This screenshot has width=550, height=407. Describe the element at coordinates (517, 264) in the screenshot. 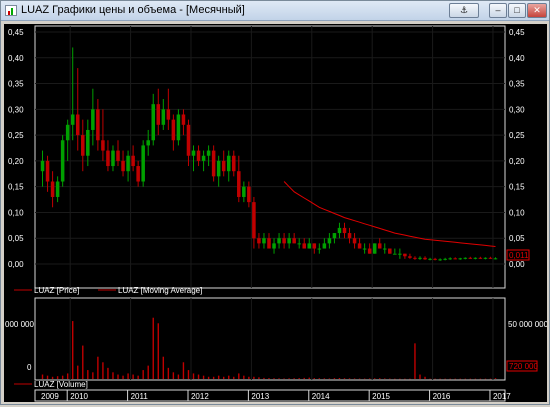

I see `price-y-tick-right: 0,00` at that location.